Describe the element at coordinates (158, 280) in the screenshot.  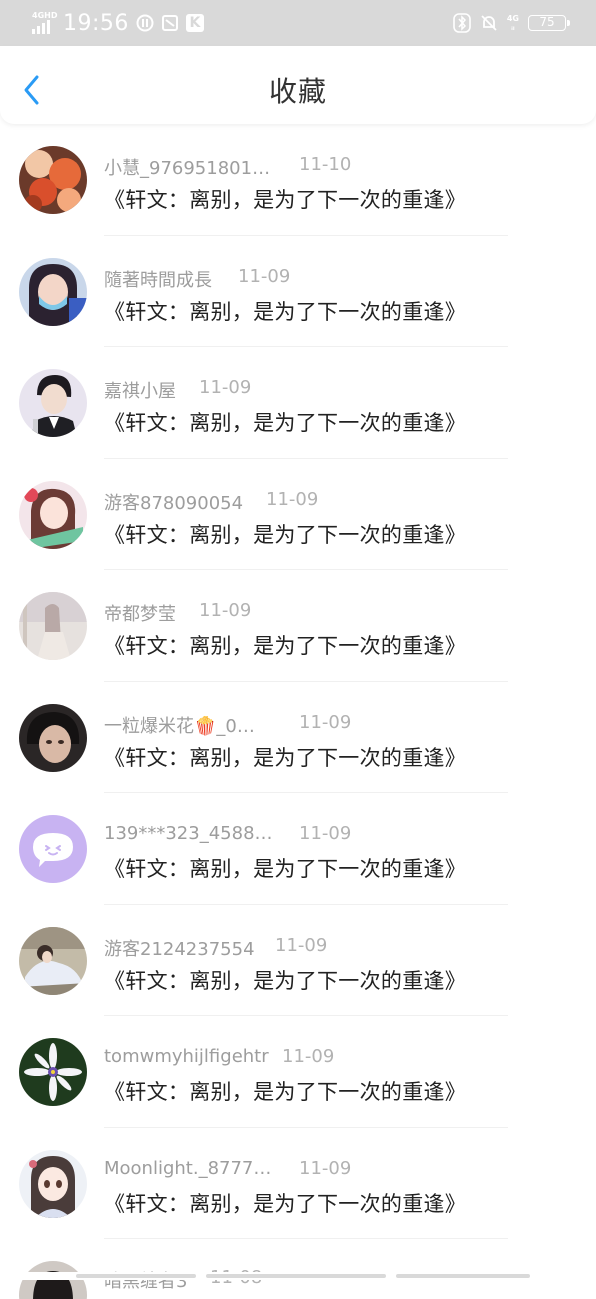
I see `username: 隨著時間成長` at that location.